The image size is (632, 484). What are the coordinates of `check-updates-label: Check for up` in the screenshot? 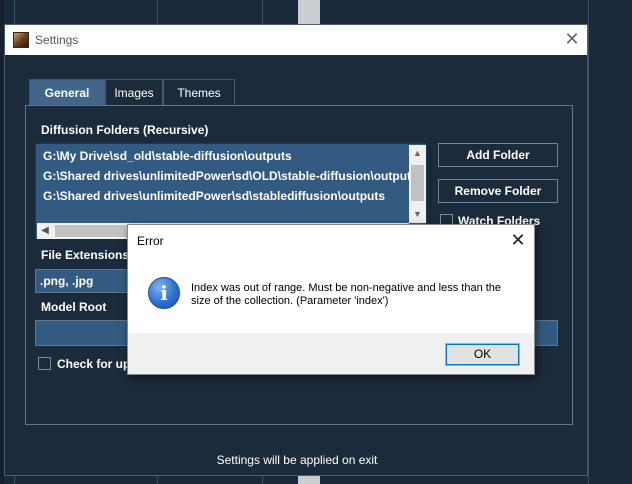 It's located at (94, 364).